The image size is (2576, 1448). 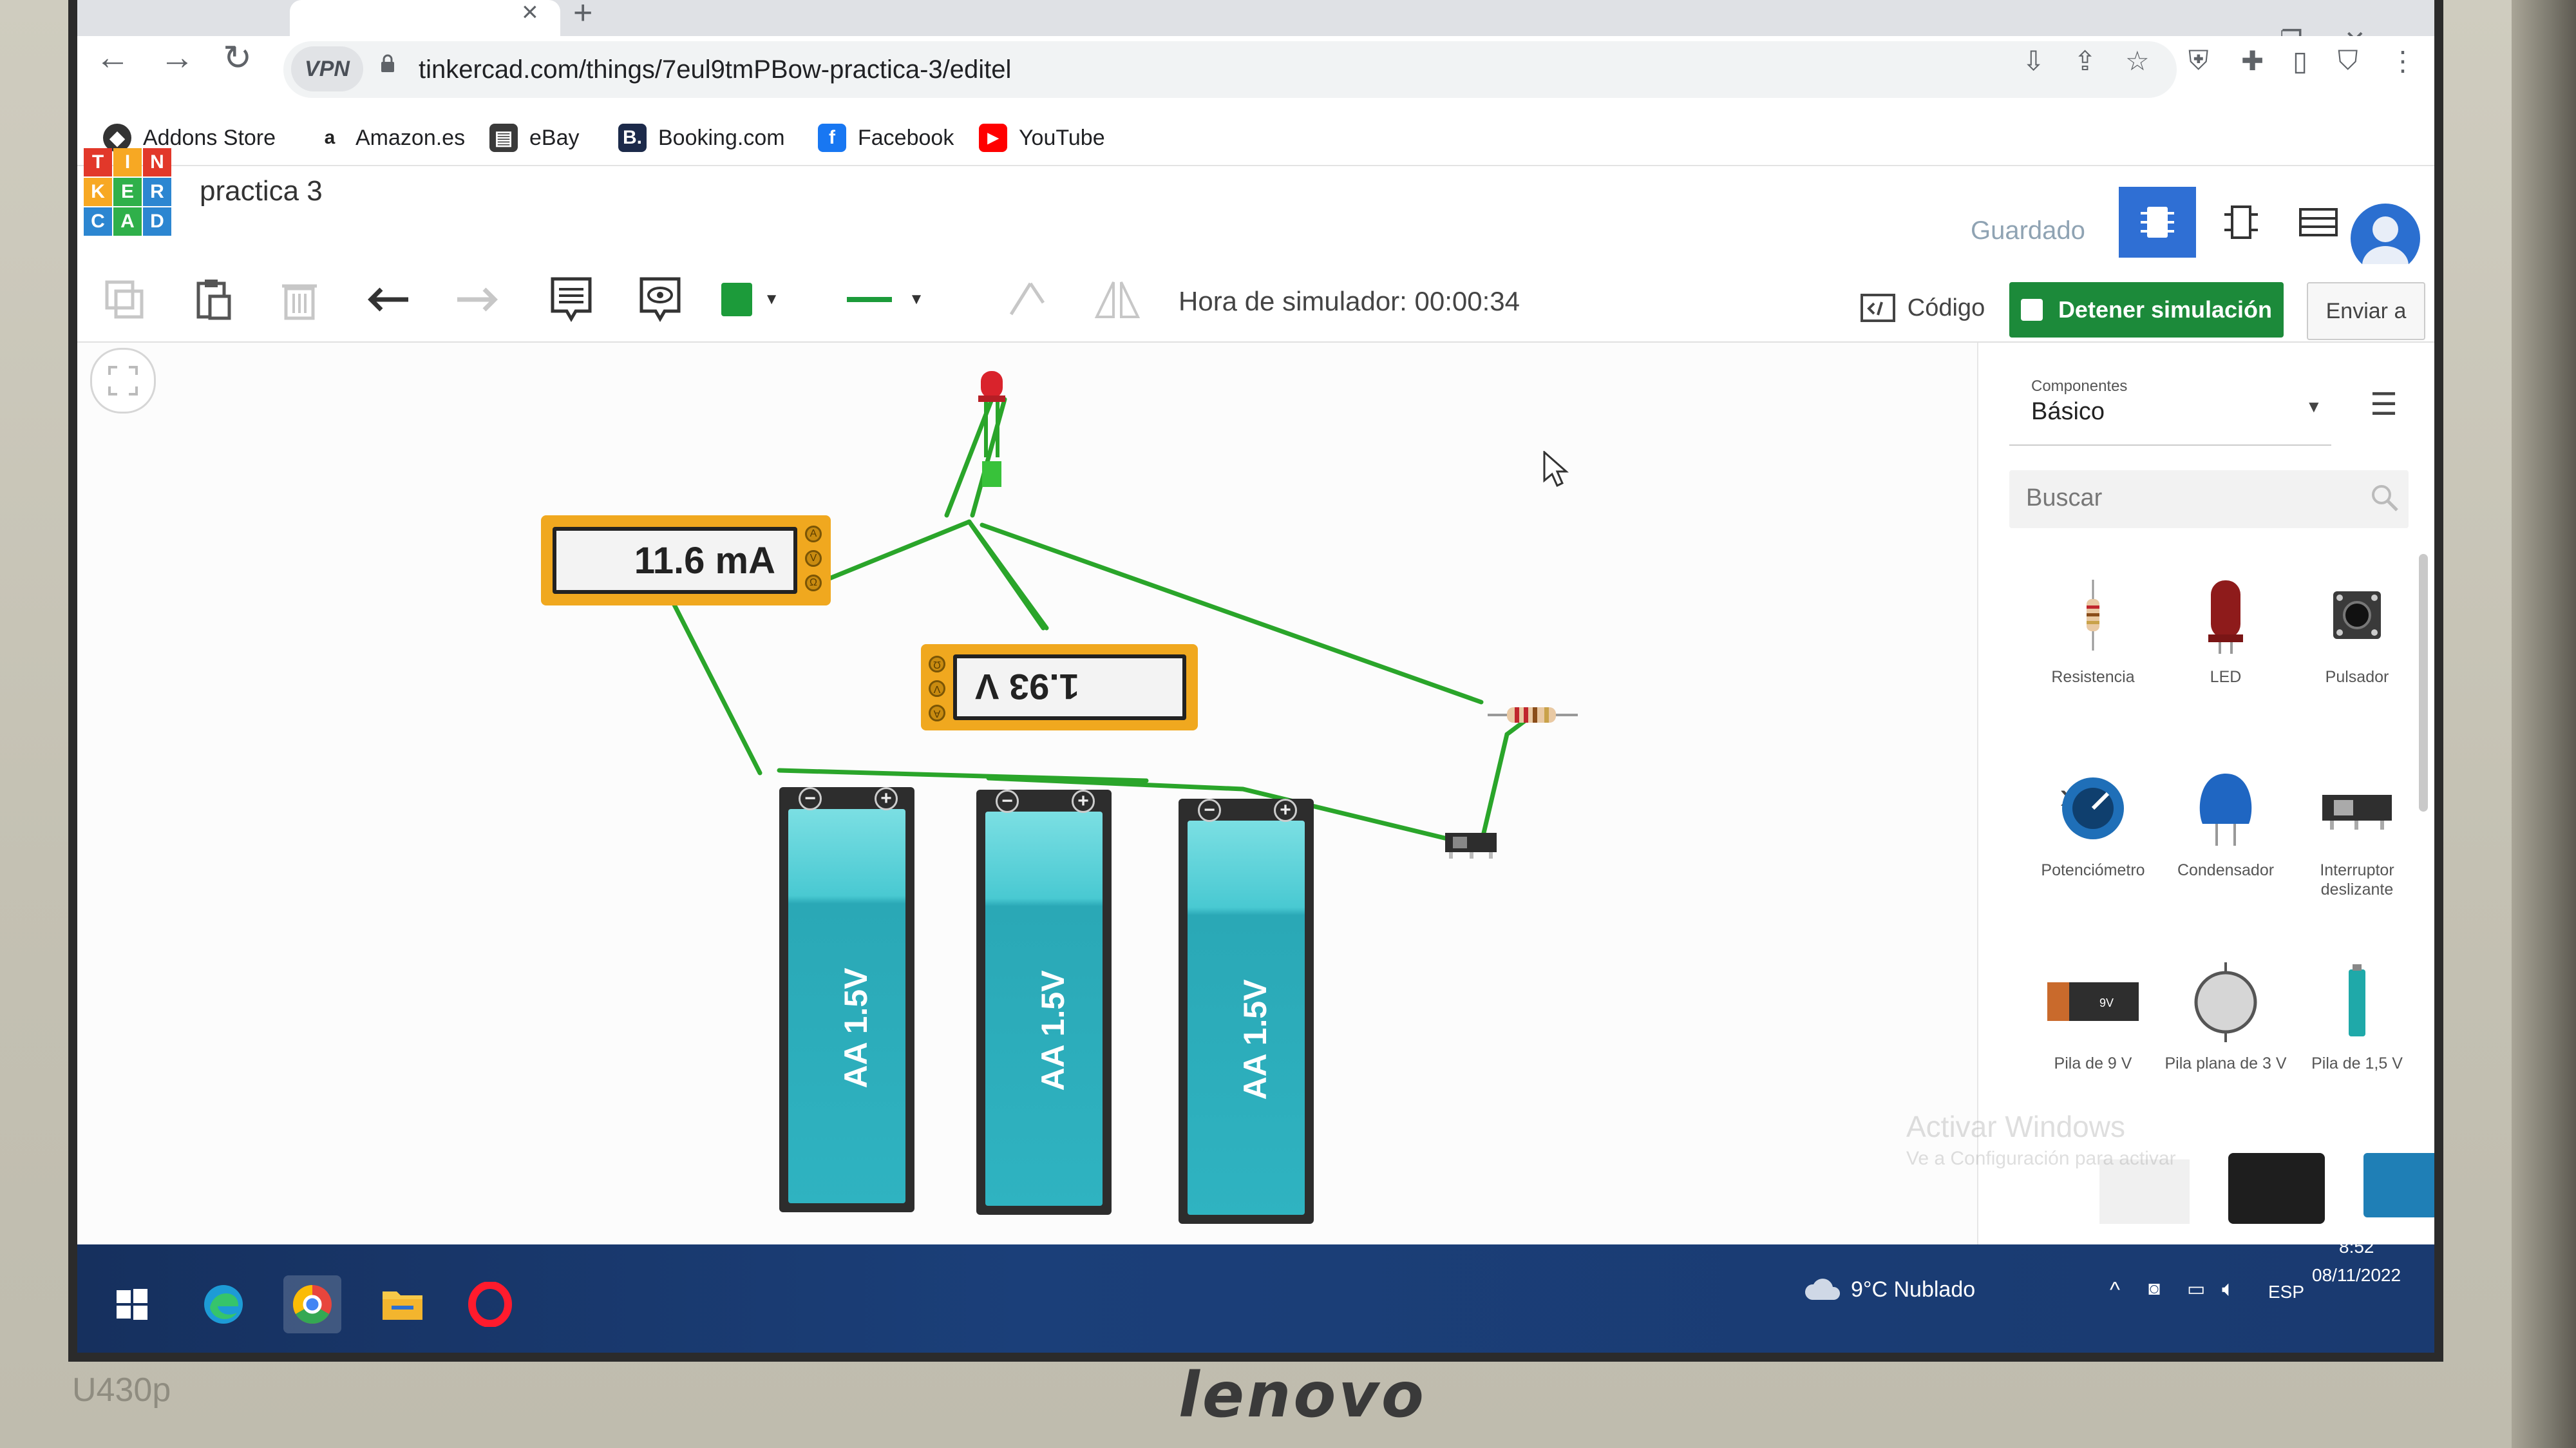 What do you see at coordinates (2357, 830) in the screenshot?
I see `component-slide-switch: Interruptor deslizante` at bounding box center [2357, 830].